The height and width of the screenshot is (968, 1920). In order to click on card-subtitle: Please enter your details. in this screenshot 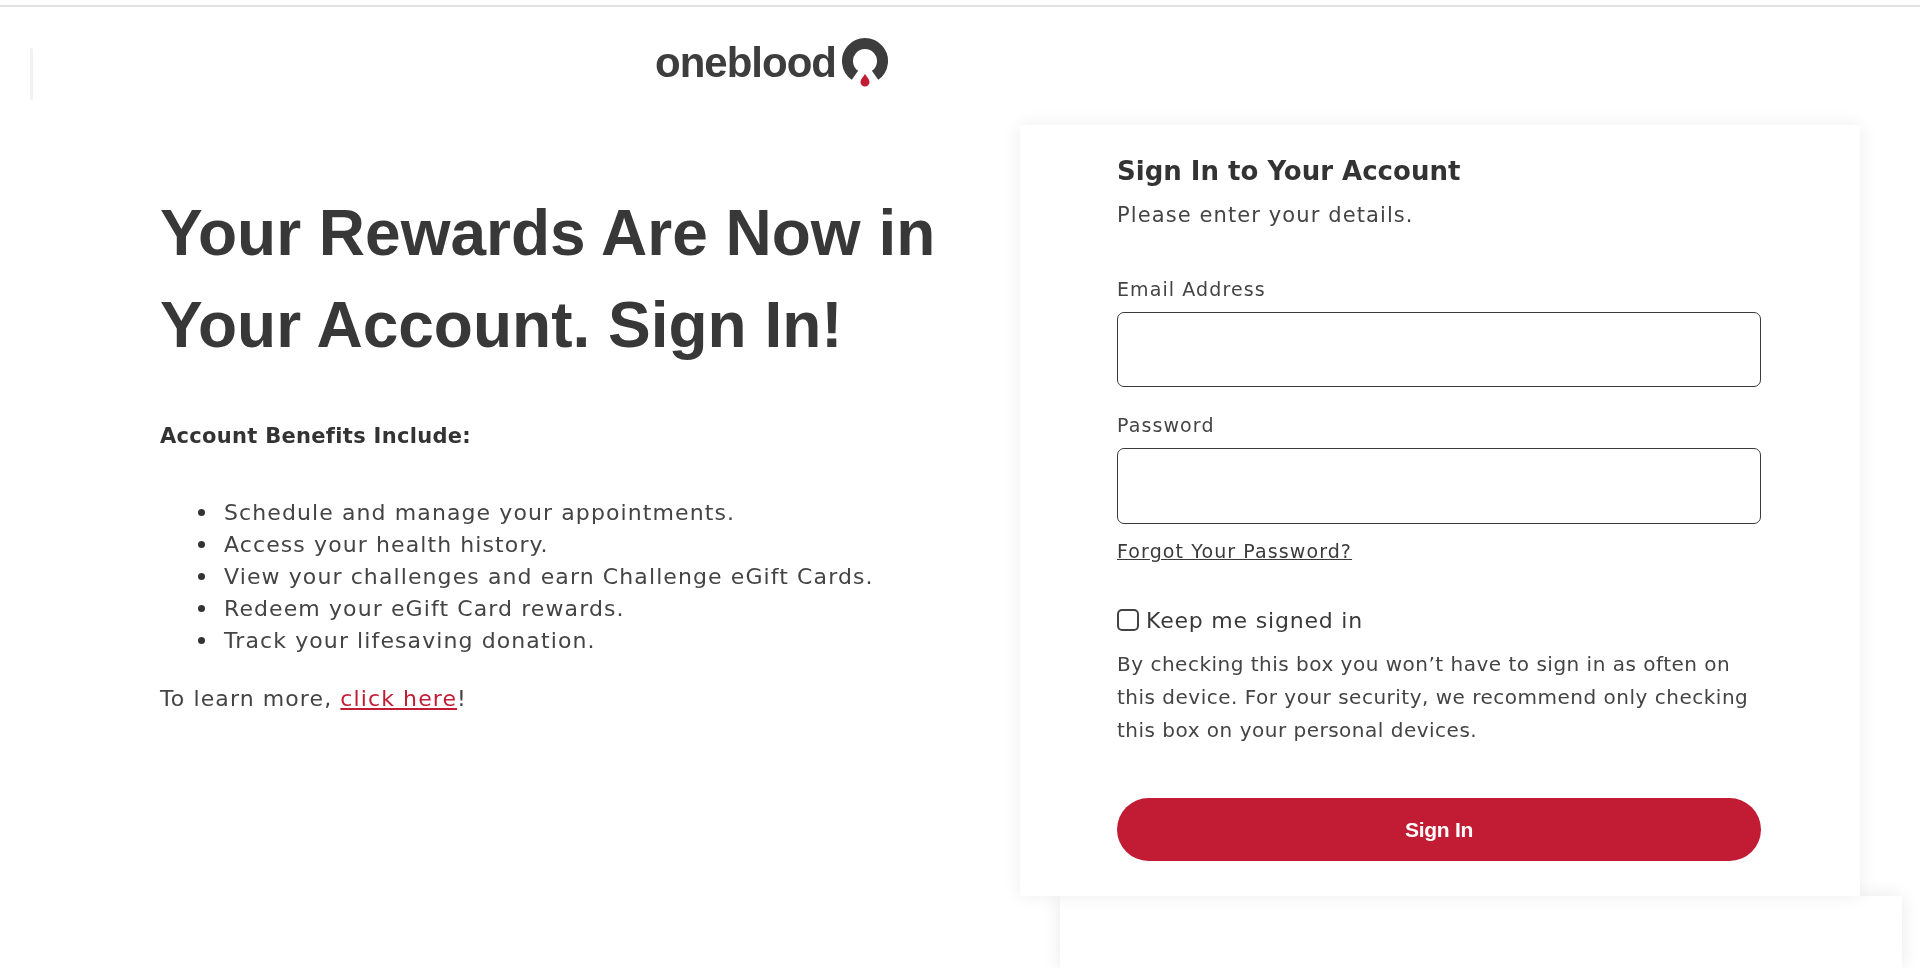, I will do `click(1265, 215)`.